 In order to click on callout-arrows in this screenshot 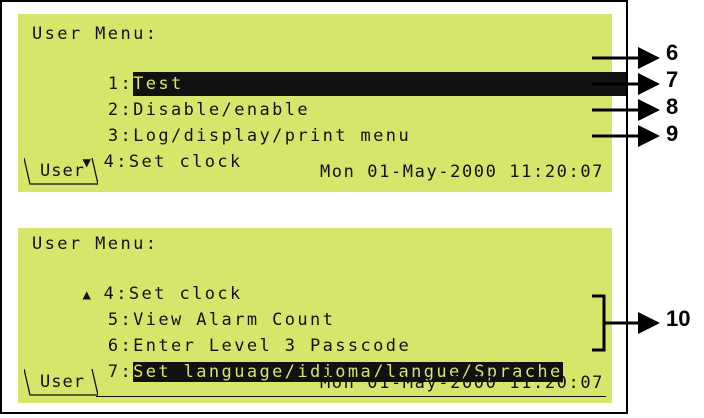, I will do `click(626, 199)`.